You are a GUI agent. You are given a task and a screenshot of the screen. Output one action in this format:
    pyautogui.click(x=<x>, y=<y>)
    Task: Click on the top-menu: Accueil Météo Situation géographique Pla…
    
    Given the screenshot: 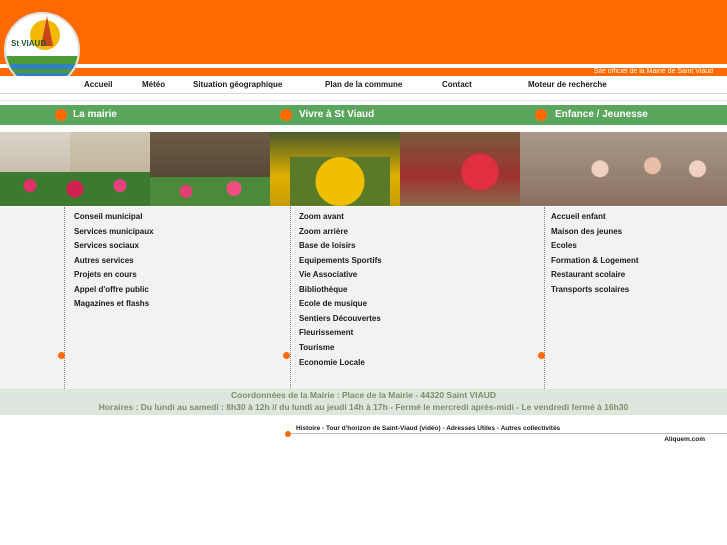 What is the action you would take?
    pyautogui.click(x=363, y=85)
    